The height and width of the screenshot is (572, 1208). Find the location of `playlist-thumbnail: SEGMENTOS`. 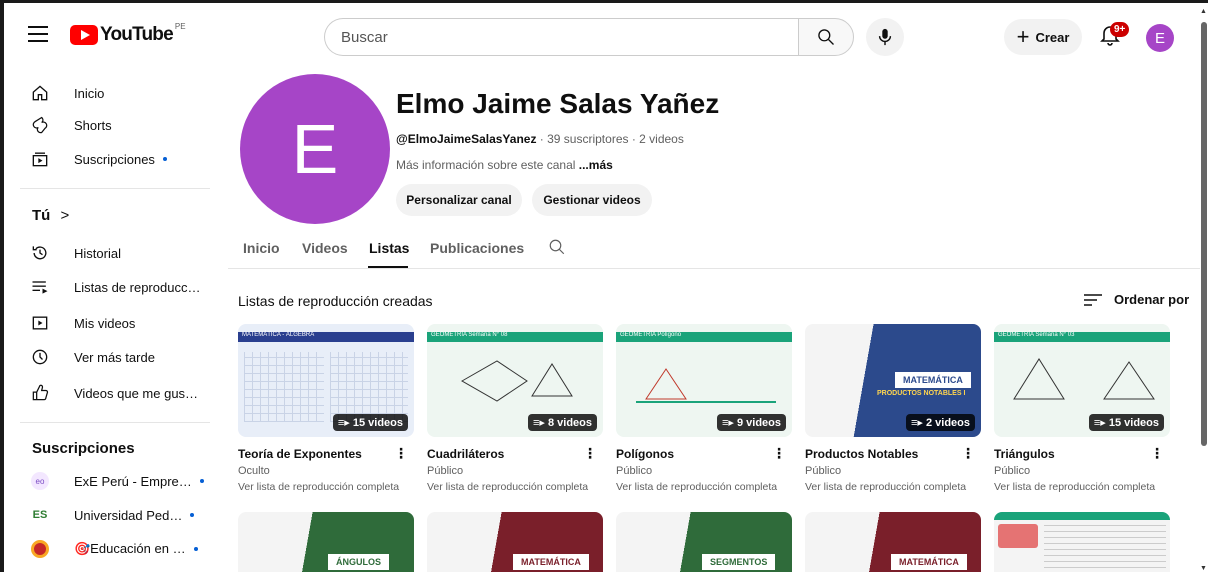

playlist-thumbnail: SEGMENTOS is located at coordinates (704, 542).